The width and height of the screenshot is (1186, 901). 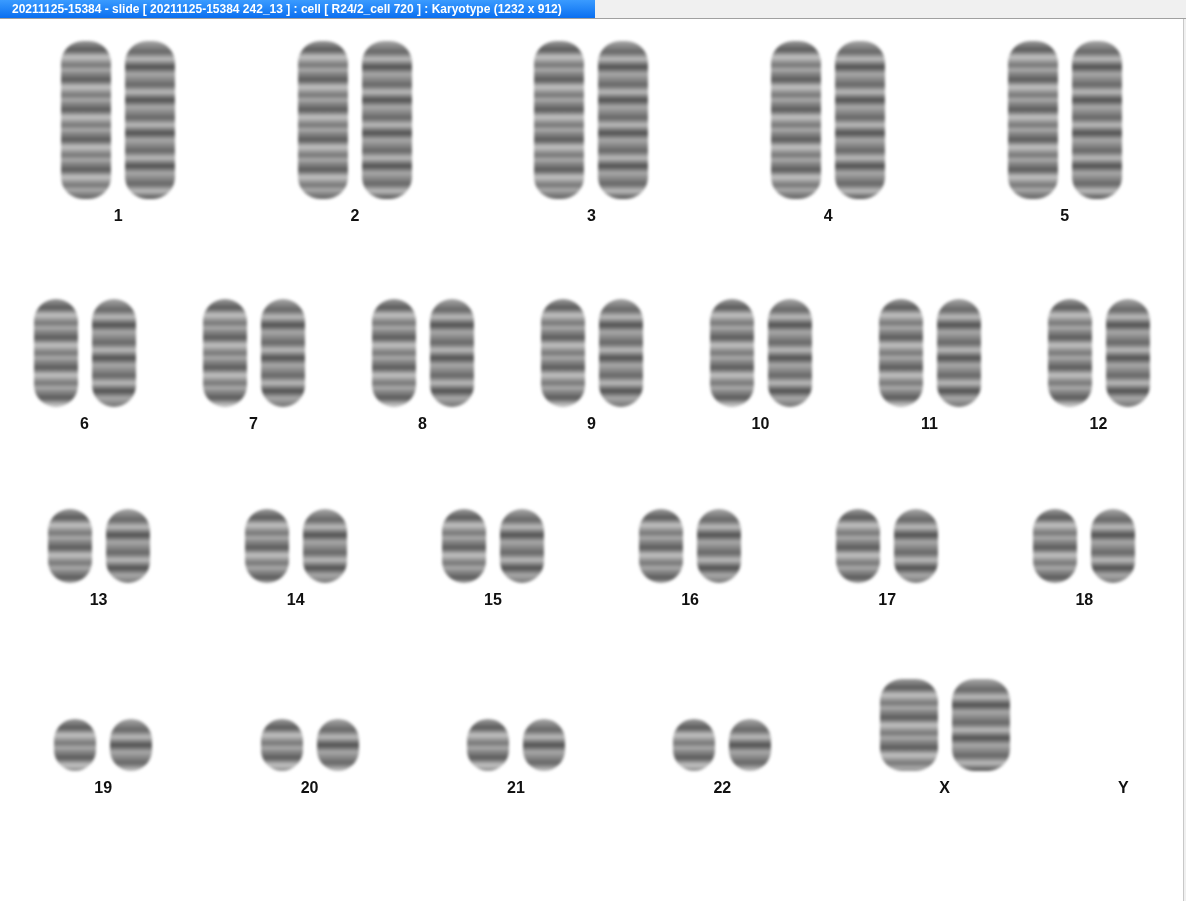 What do you see at coordinates (118, 216) in the screenshot?
I see `chromosome-label: 1` at bounding box center [118, 216].